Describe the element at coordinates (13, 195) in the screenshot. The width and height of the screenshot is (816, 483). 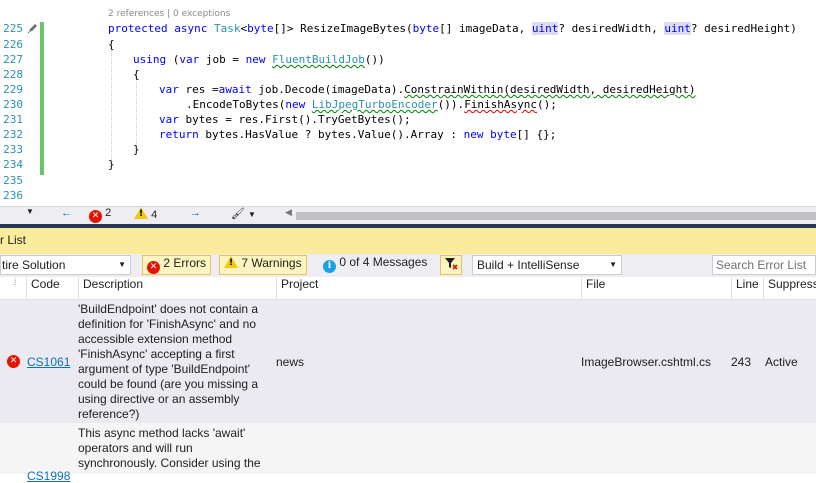
I see `line-number: 236` at that location.